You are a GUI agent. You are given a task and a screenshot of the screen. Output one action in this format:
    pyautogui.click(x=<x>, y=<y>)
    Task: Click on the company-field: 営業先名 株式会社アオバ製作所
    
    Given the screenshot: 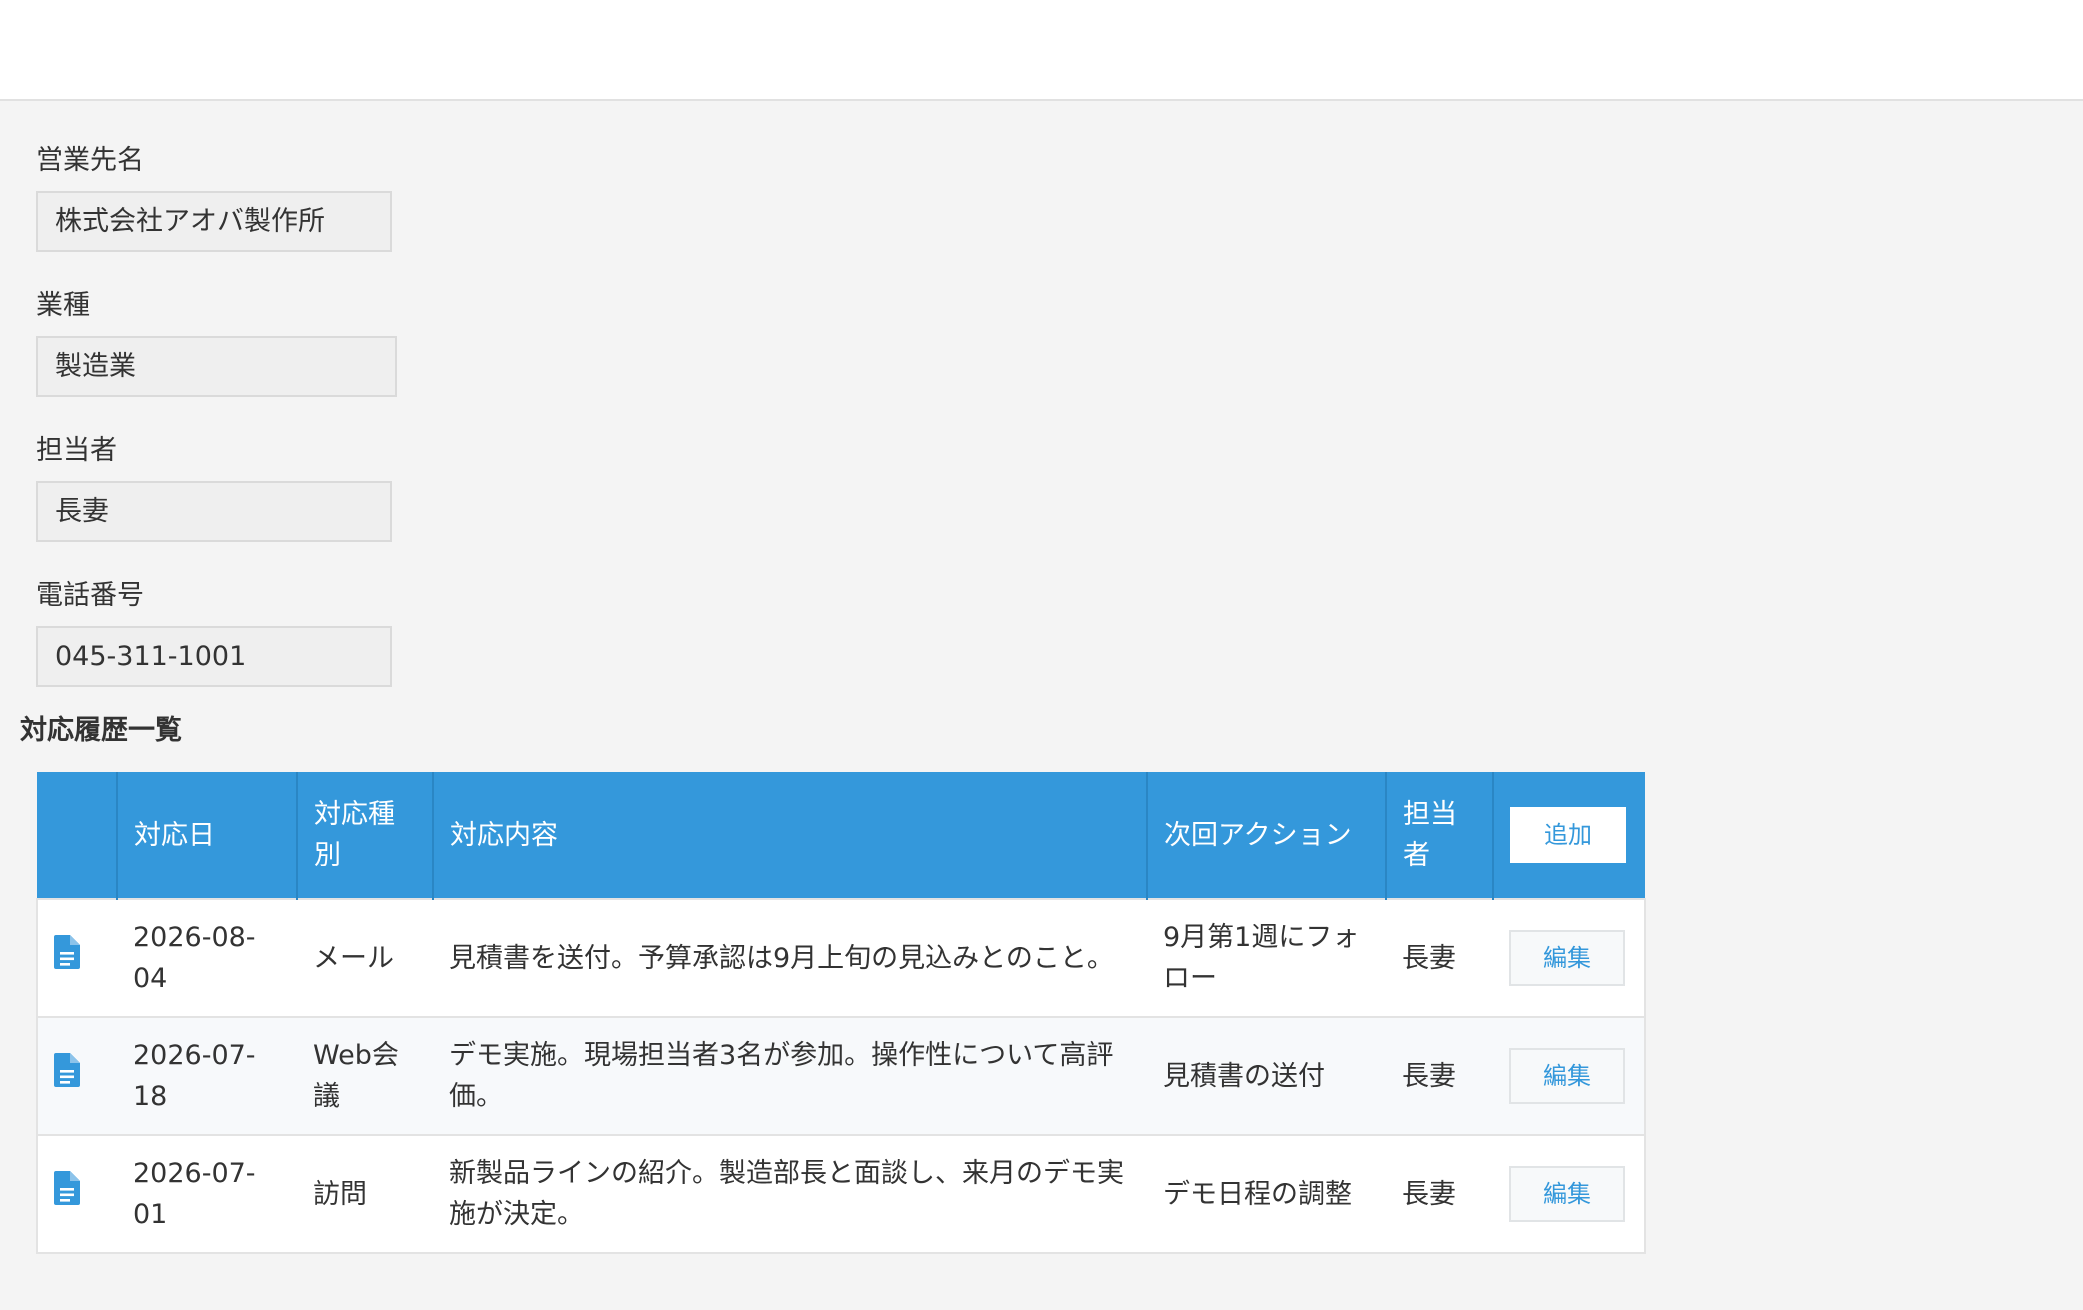 What is the action you would take?
    pyautogui.click(x=216, y=198)
    